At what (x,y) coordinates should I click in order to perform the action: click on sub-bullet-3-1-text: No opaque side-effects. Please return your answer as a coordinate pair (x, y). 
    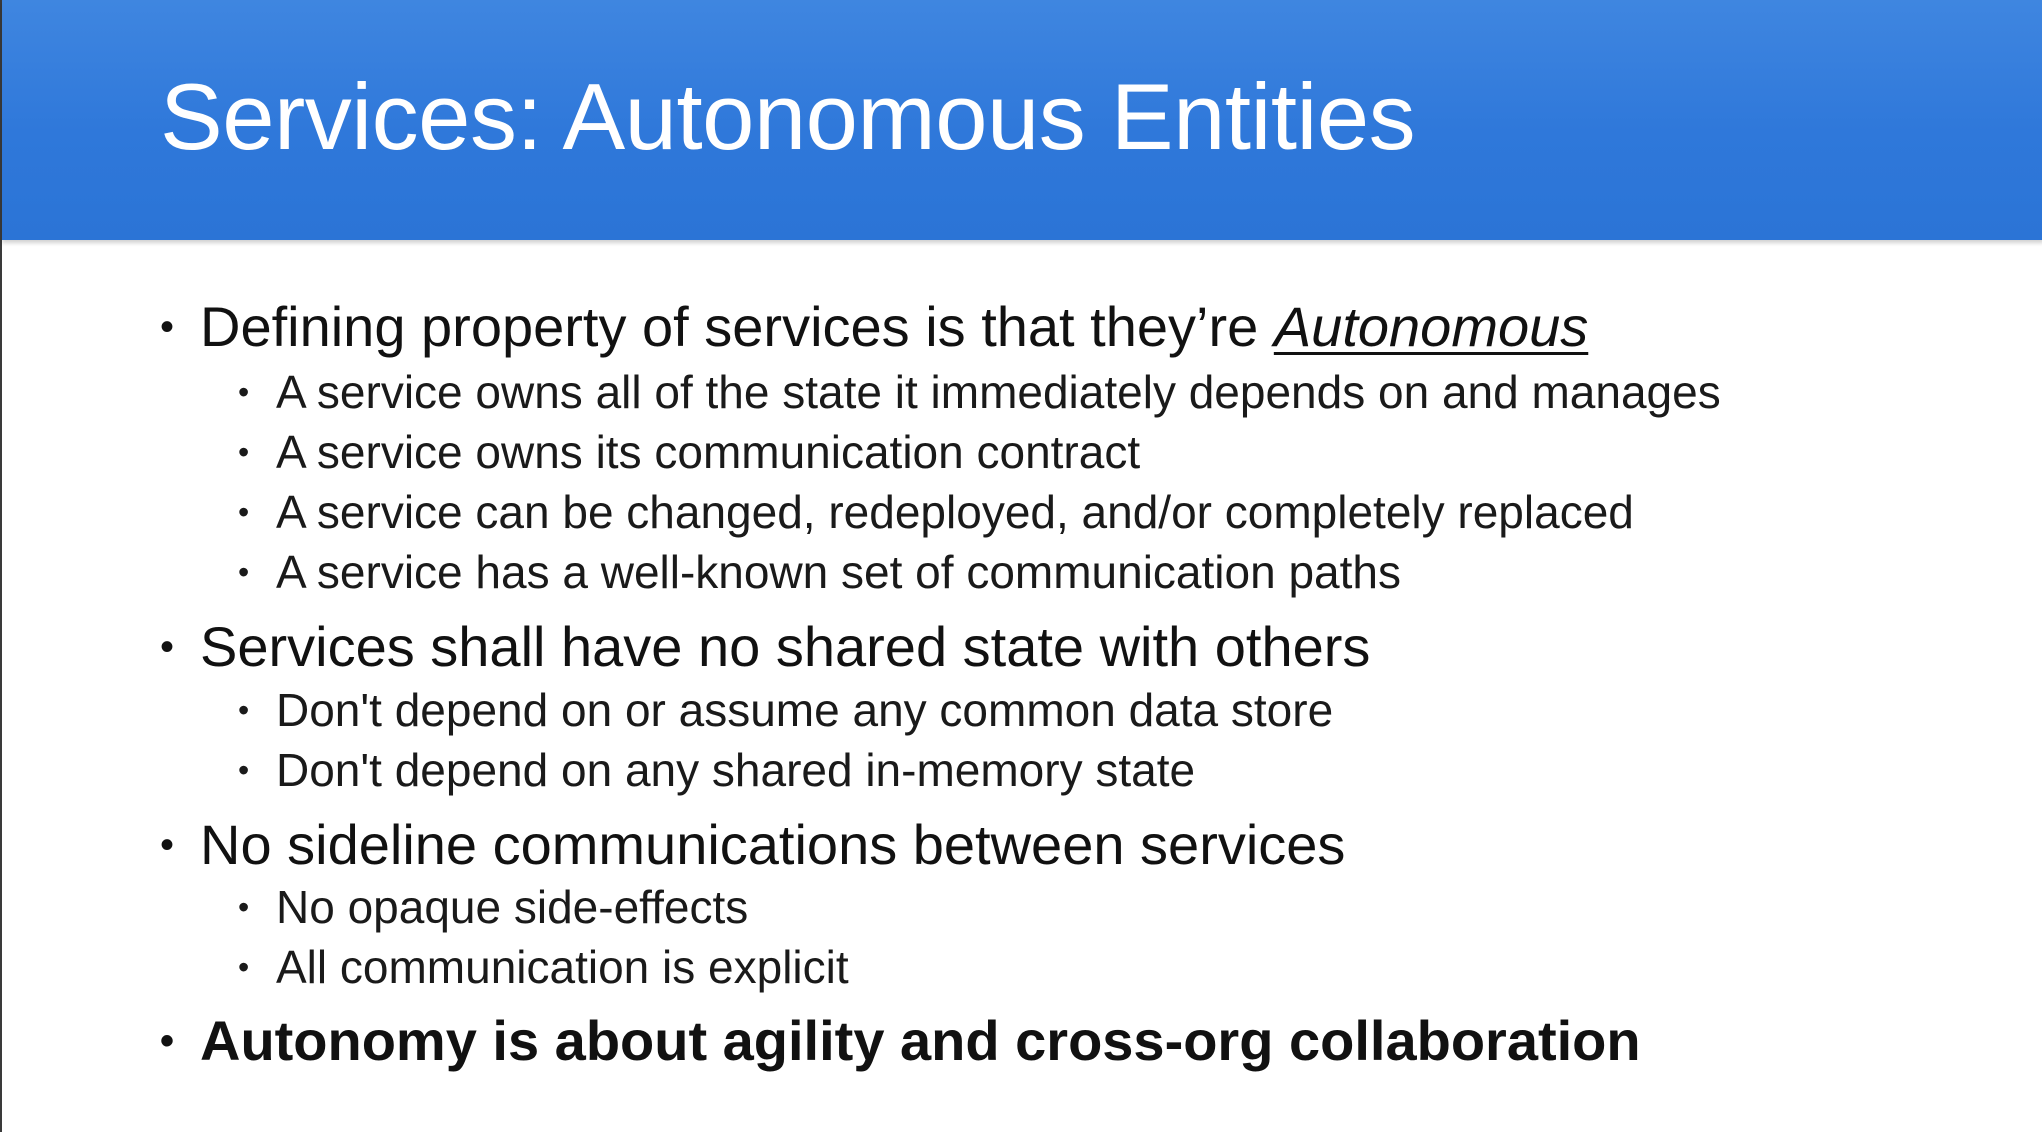
    Looking at the image, I should click on (512, 907).